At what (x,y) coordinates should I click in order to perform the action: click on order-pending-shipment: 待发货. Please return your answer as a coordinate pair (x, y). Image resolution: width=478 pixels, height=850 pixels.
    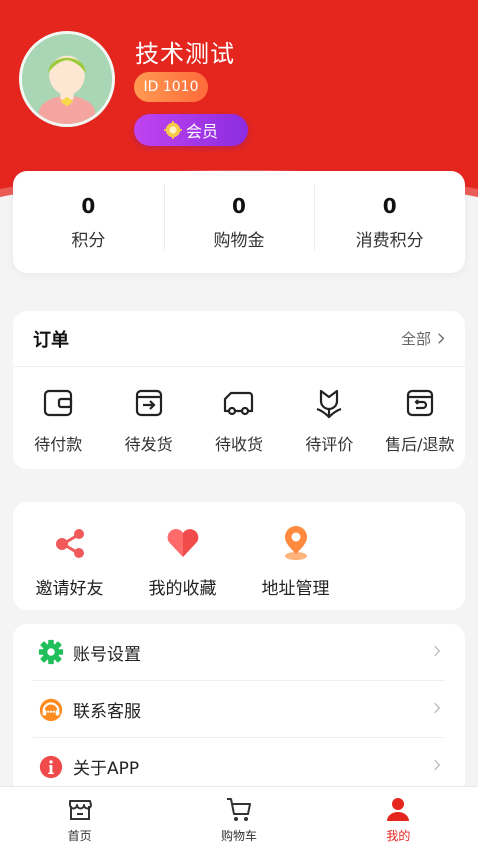
    Looking at the image, I should click on (148, 420).